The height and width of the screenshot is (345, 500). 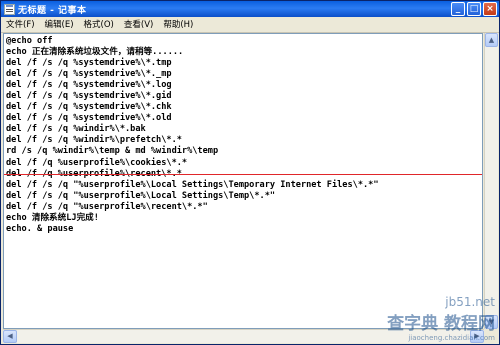 I want to click on menu-bar: 文件(F) 编辑(E) 格式(O) 查看(V) 帮助(H), so click(x=250, y=25).